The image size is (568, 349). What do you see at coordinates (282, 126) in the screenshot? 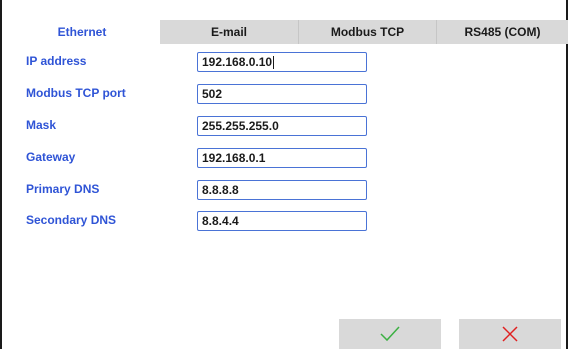
I see `mask-field: 255.255.255.0` at bounding box center [282, 126].